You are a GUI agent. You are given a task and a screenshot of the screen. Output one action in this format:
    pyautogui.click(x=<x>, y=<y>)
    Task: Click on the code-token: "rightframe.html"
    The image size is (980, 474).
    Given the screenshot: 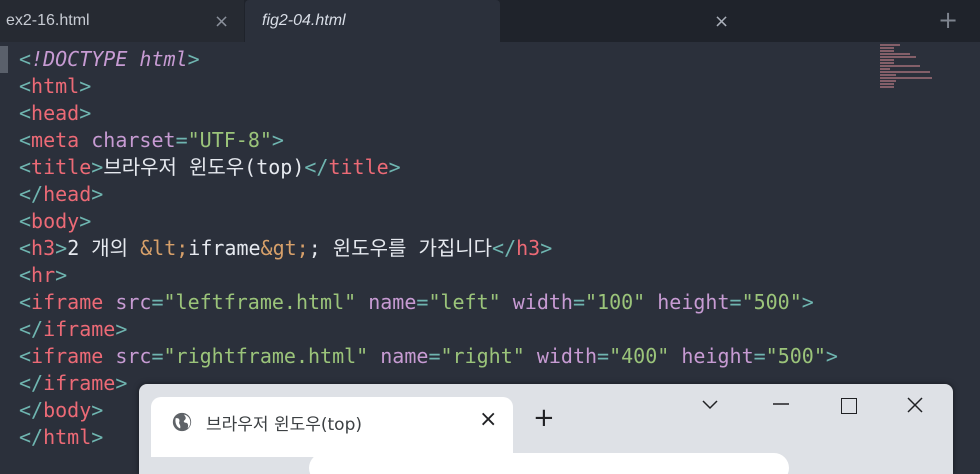 What is the action you would take?
    pyautogui.click(x=266, y=356)
    